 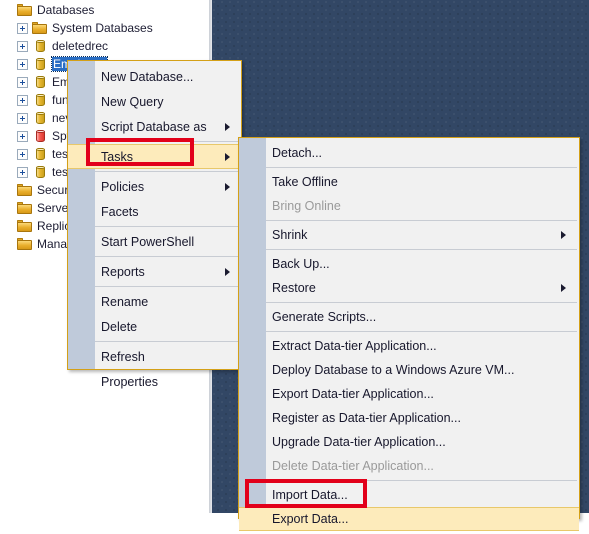 I want to click on menu-item-label: Take Offline, so click(x=305, y=182).